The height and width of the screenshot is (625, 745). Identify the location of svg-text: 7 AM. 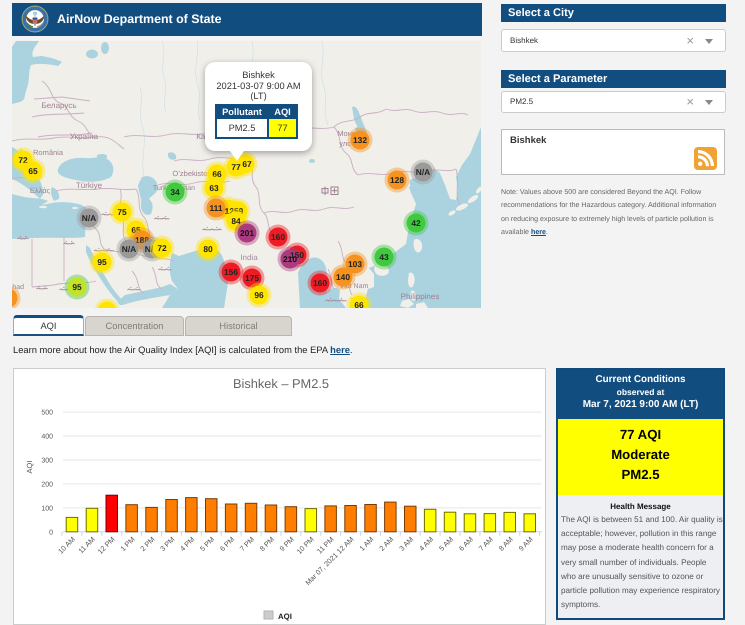
(486, 544).